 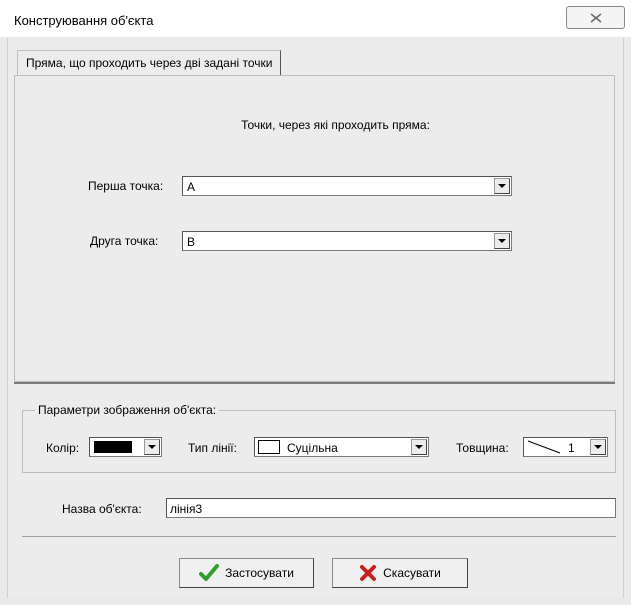 I want to click on close-icon, so click(x=595, y=17).